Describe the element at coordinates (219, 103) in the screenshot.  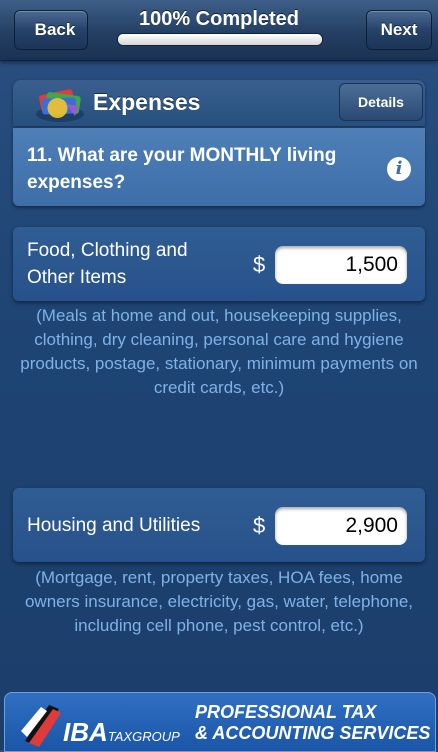
I see `section-header: Expenses Details` at that location.